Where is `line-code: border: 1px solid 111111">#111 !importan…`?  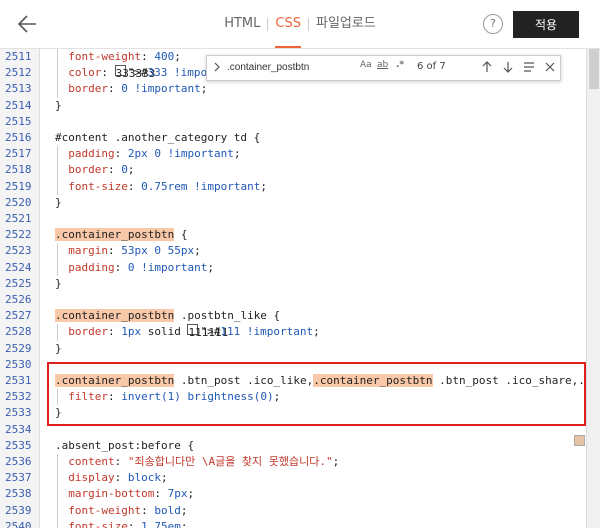 line-code: border: 1px solid 111111">#111 !importan… is located at coordinates (194, 332).